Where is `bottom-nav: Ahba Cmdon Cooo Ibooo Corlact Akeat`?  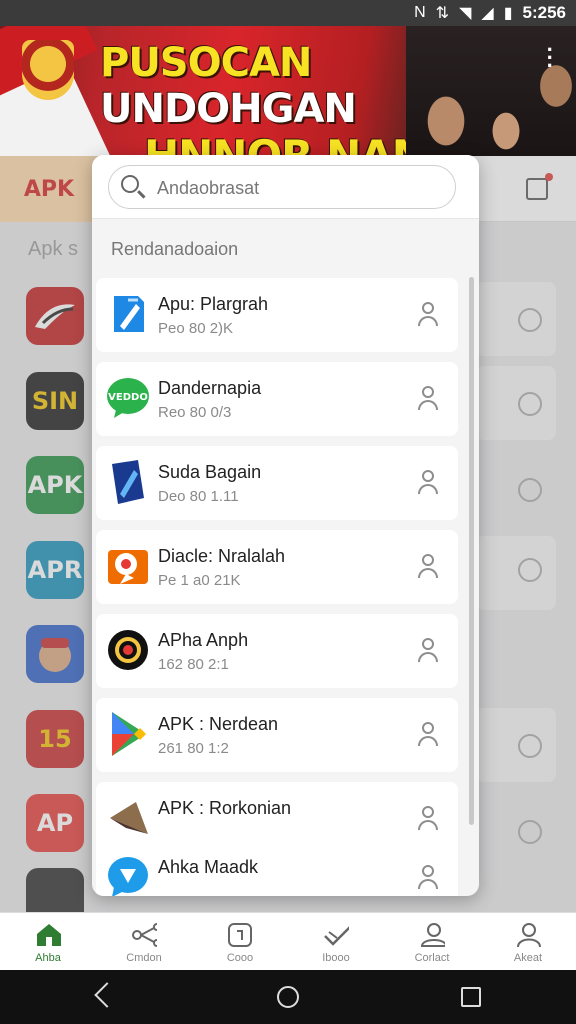 bottom-nav: Ahba Cmdon Cooo Ibooo Corlact Akeat is located at coordinates (288, 941).